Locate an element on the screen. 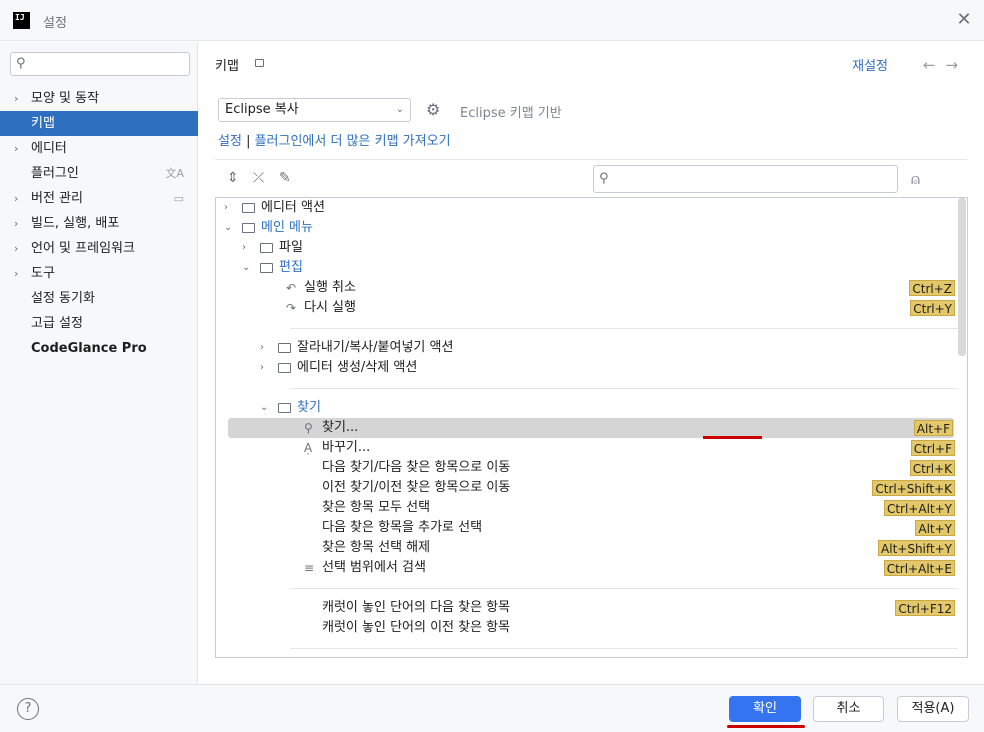 The width and height of the screenshot is (984, 732). gear-icon: ⚙ is located at coordinates (433, 109).